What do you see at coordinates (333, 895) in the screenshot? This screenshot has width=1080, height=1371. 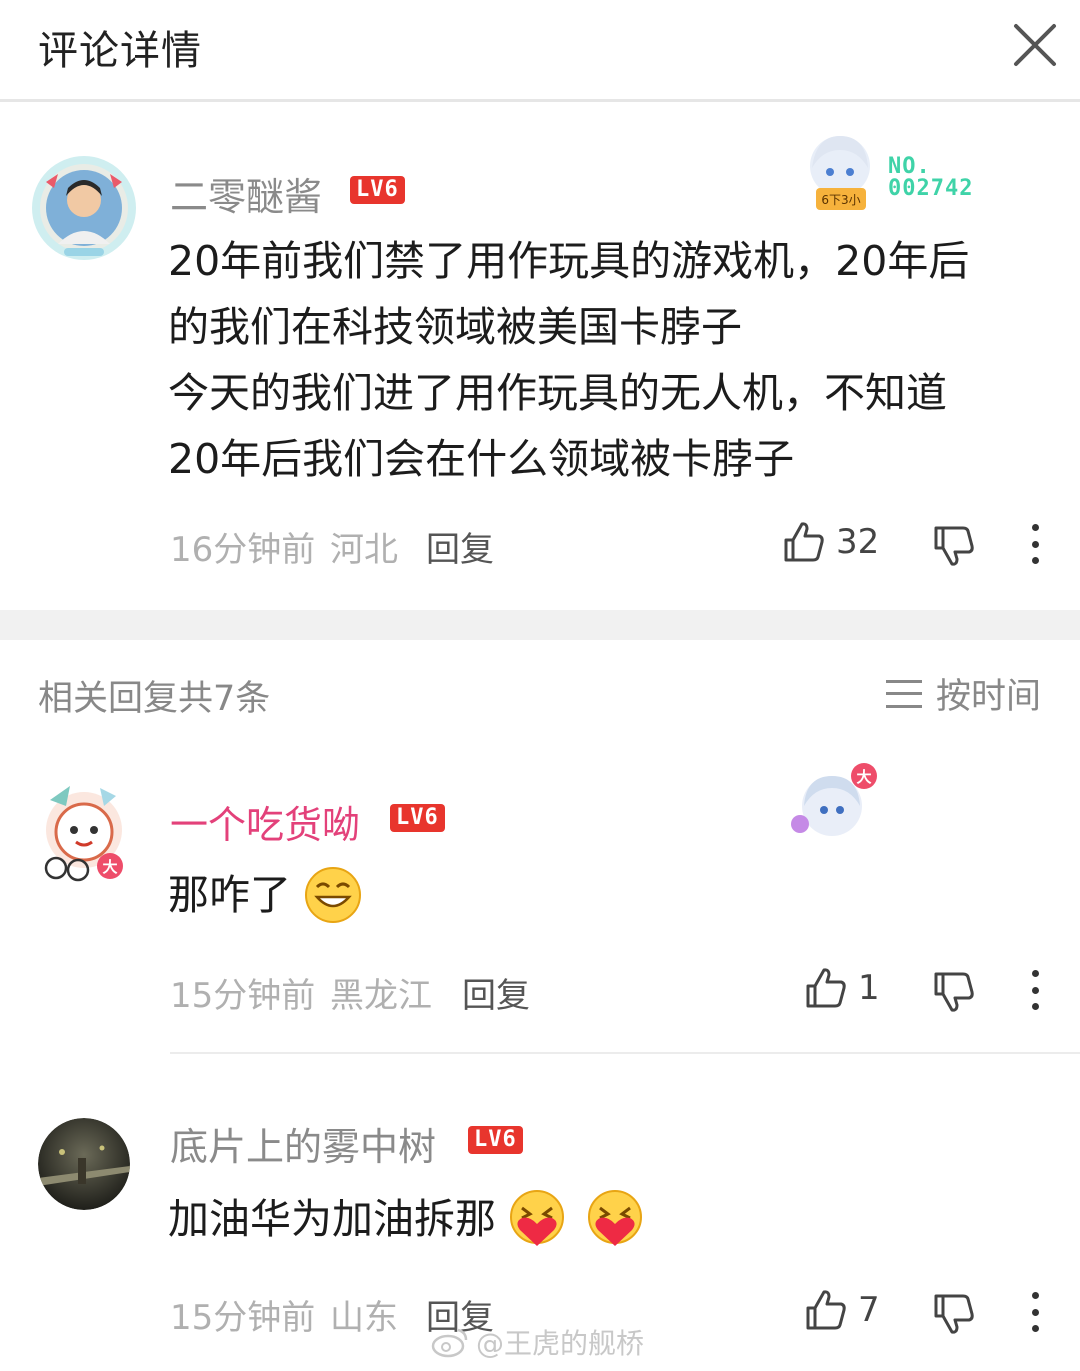 I see `grin-emoji-icon` at bounding box center [333, 895].